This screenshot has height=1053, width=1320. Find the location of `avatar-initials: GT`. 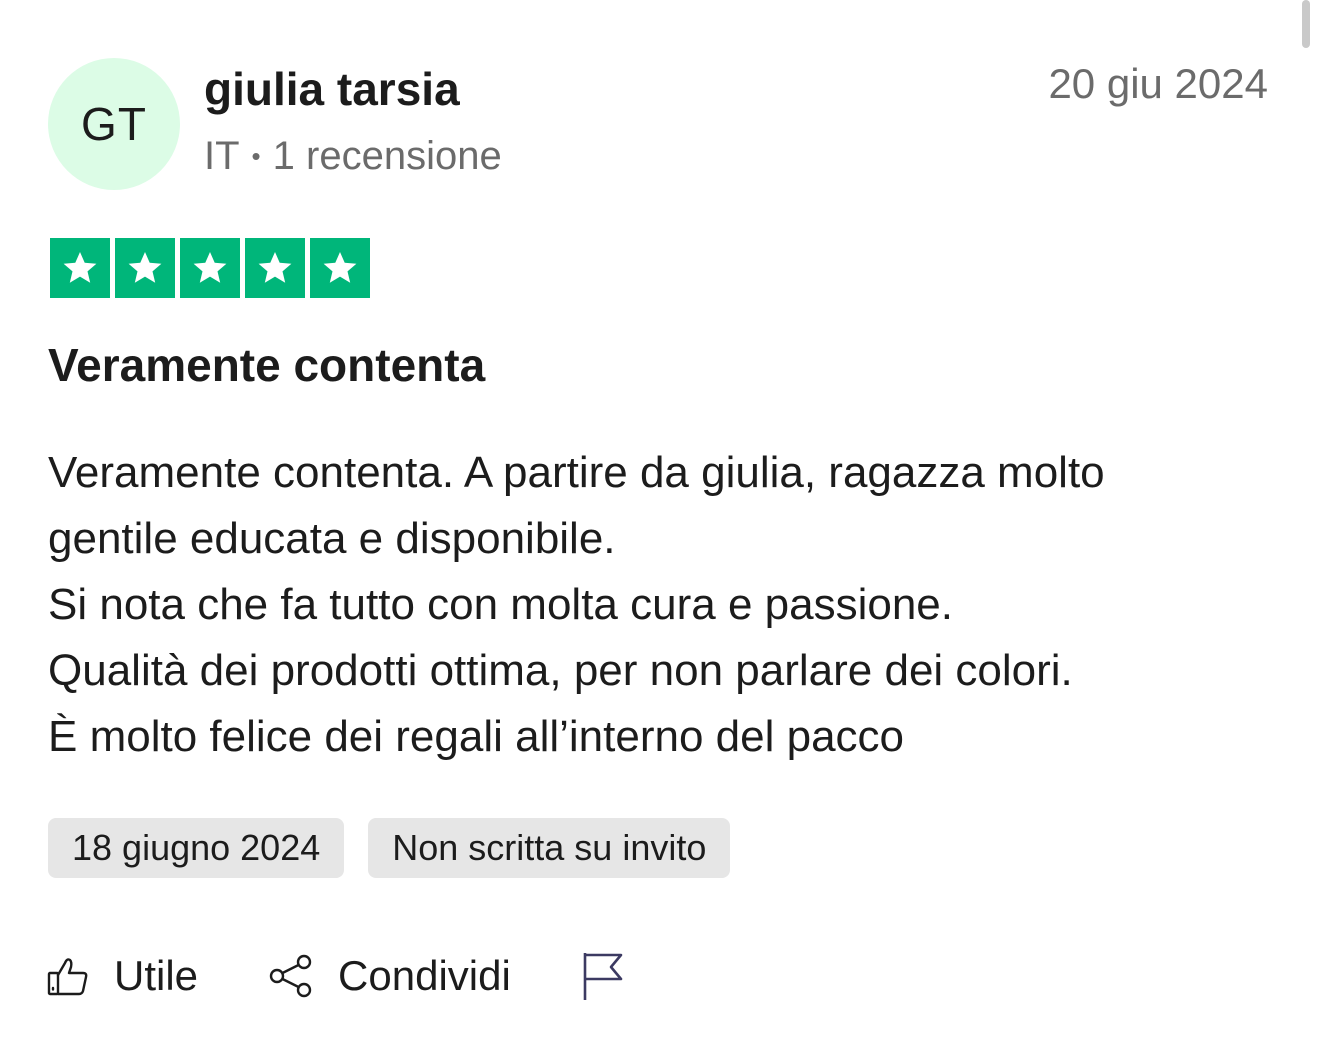

avatar-initials: GT is located at coordinates (114, 124).